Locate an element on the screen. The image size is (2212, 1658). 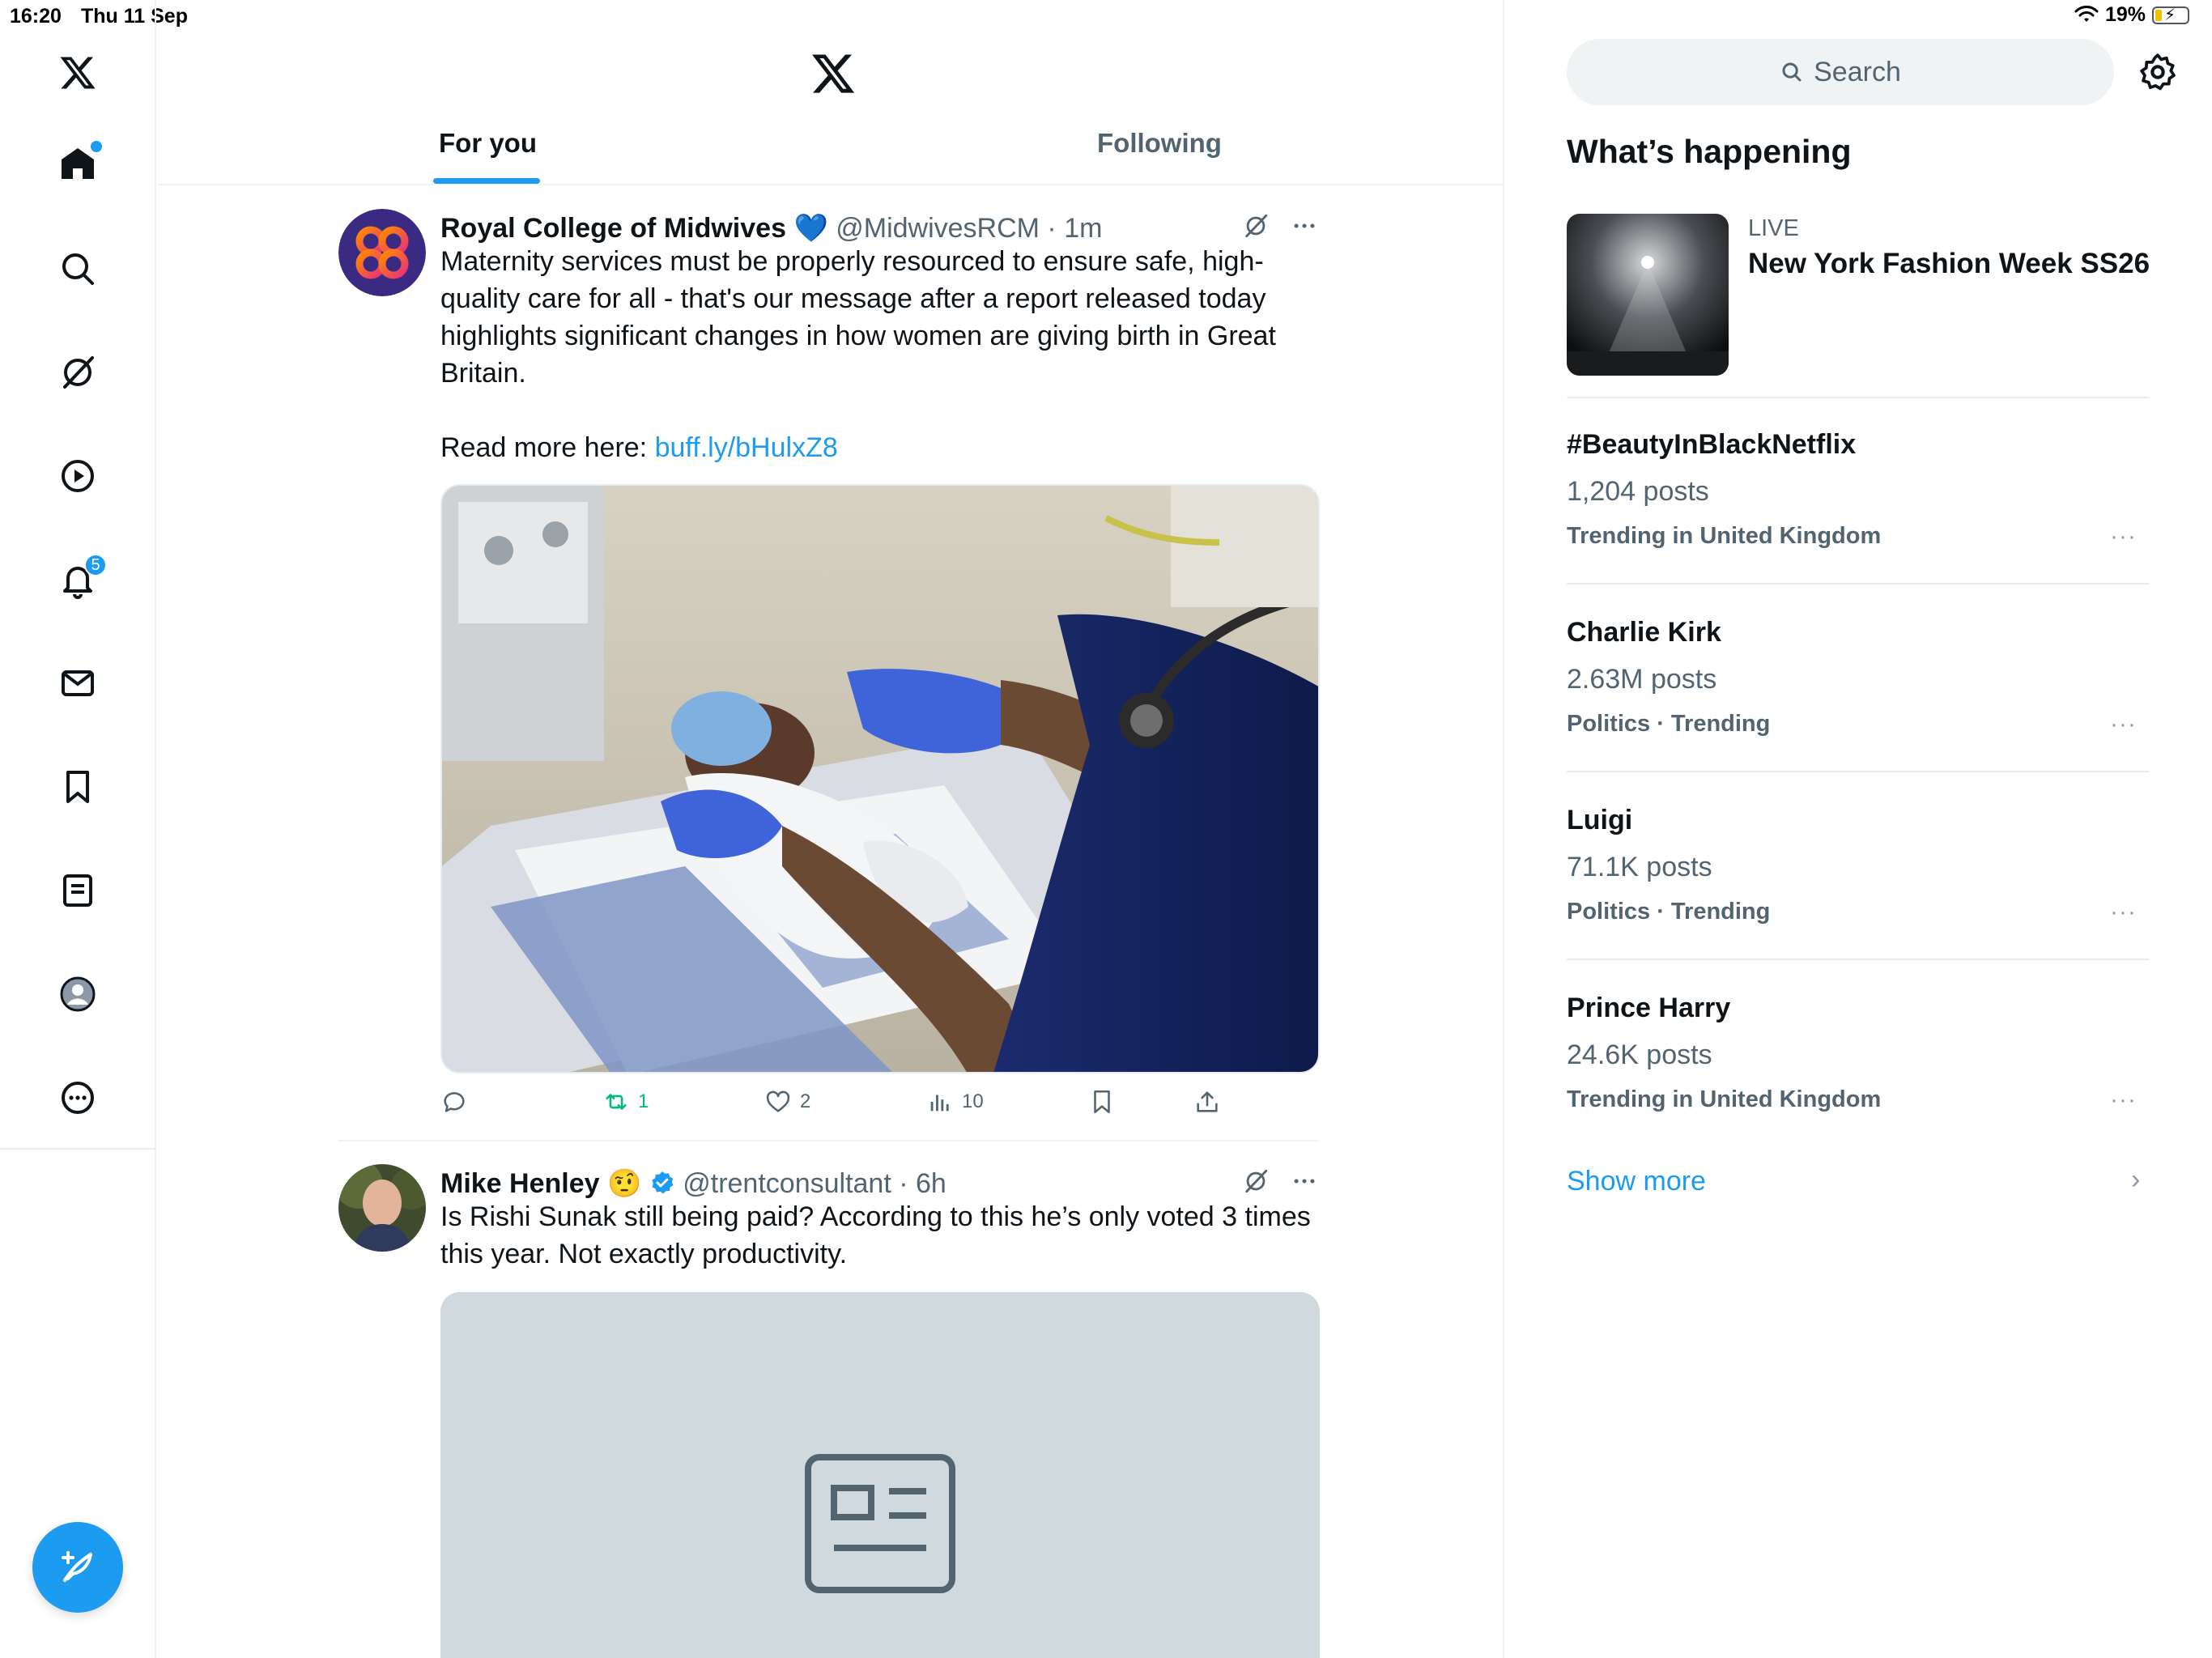
search-input: Search is located at coordinates (1841, 72).